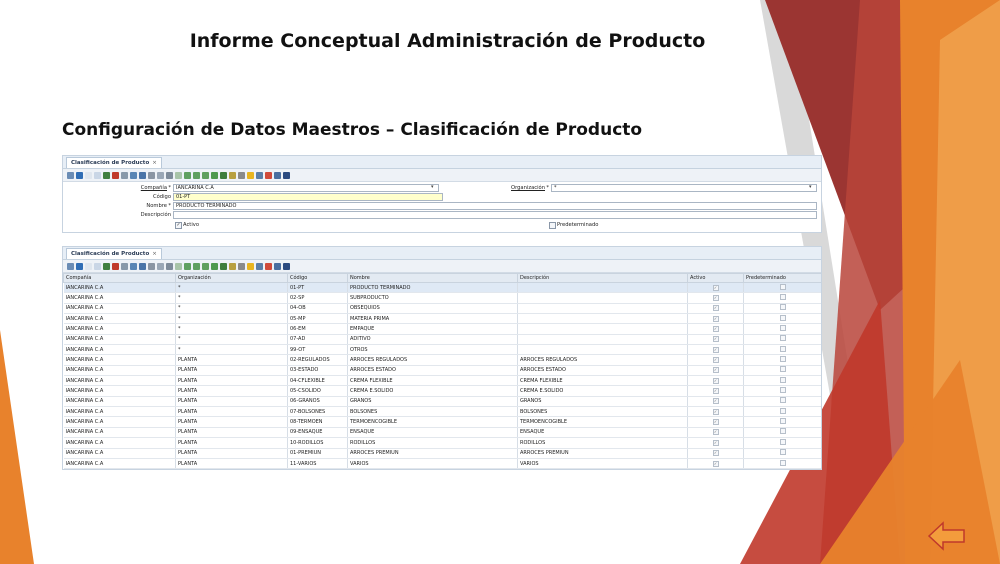 This screenshot has height=564, width=1000. I want to click on column-header: Código, so click(317, 278).